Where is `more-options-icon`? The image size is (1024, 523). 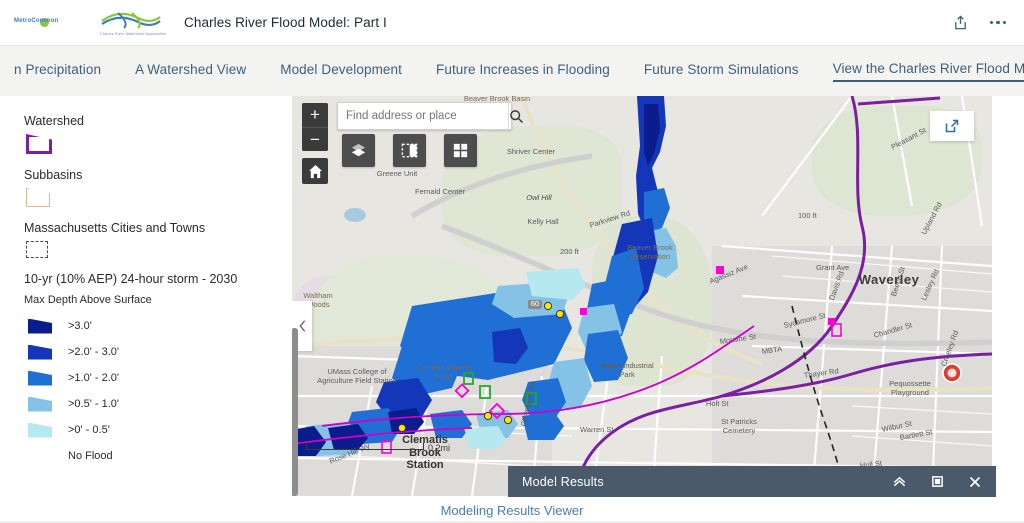
more-options-icon is located at coordinates (997, 22).